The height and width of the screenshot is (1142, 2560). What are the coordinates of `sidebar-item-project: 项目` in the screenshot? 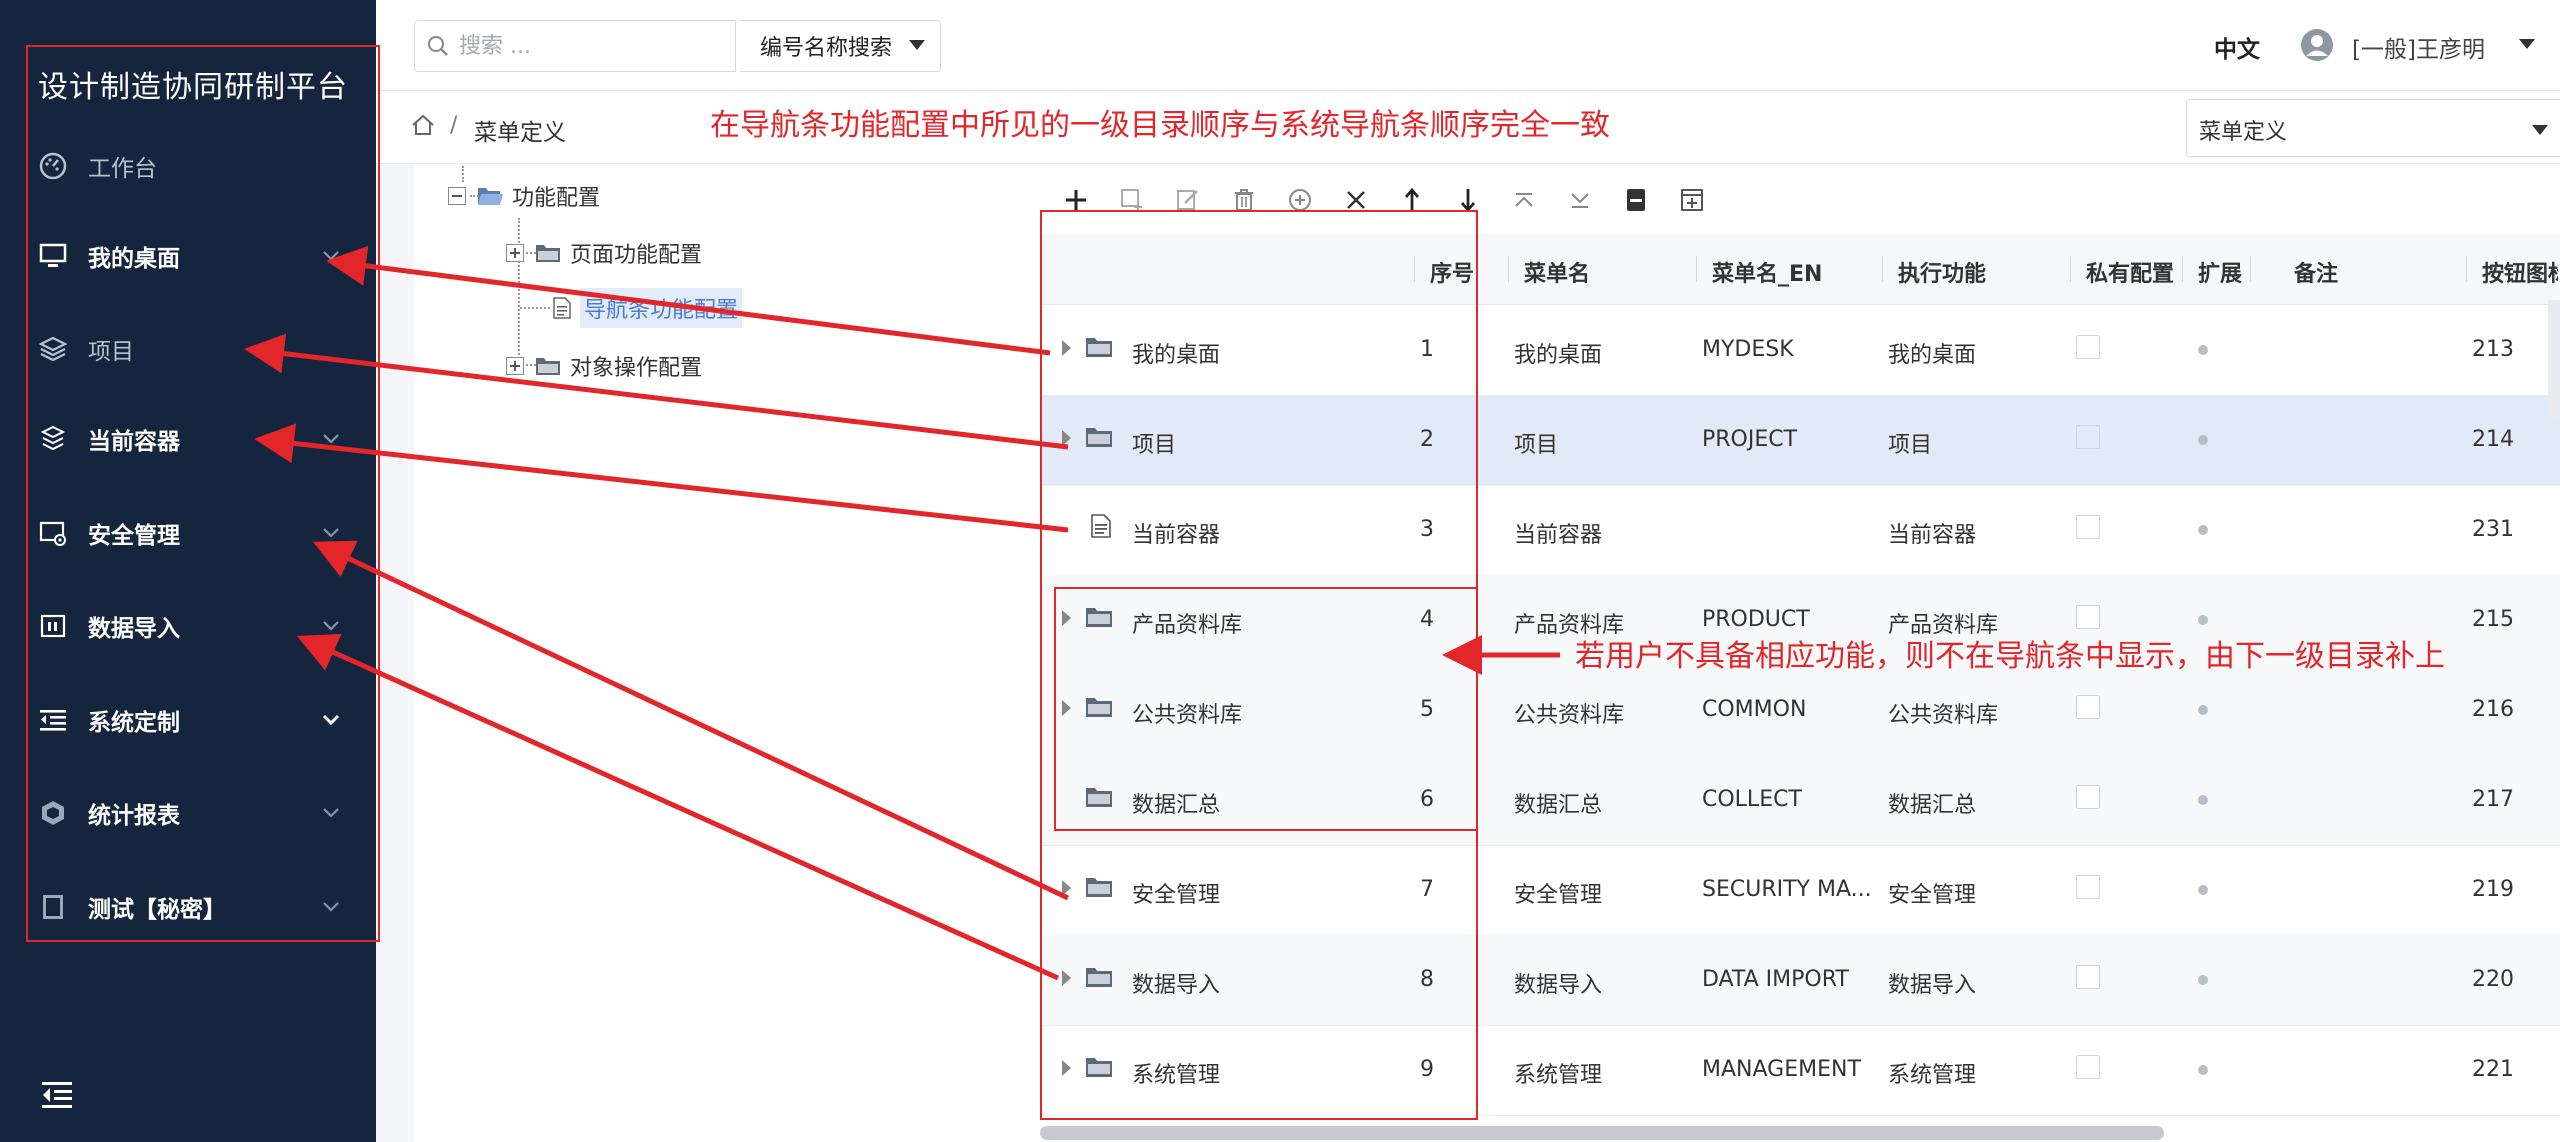 It's located at (188, 349).